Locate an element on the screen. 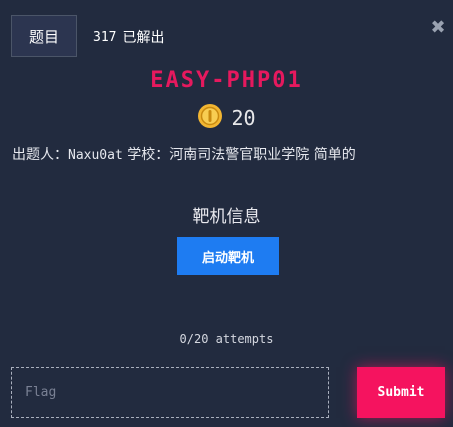 Image resolution: width=453 pixels, height=427 pixels. school-label: 学校： is located at coordinates (148, 155).